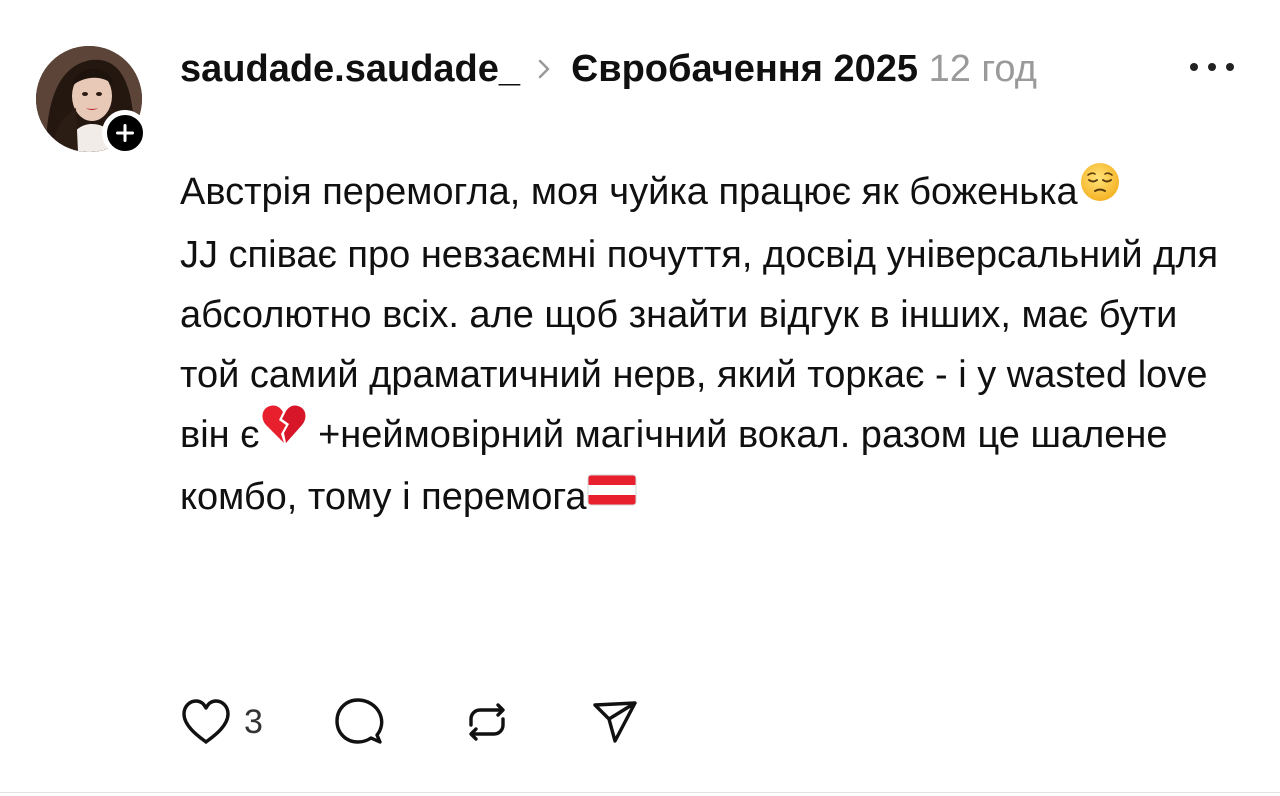  I want to click on austria-flag-emoji, so click(612, 495).